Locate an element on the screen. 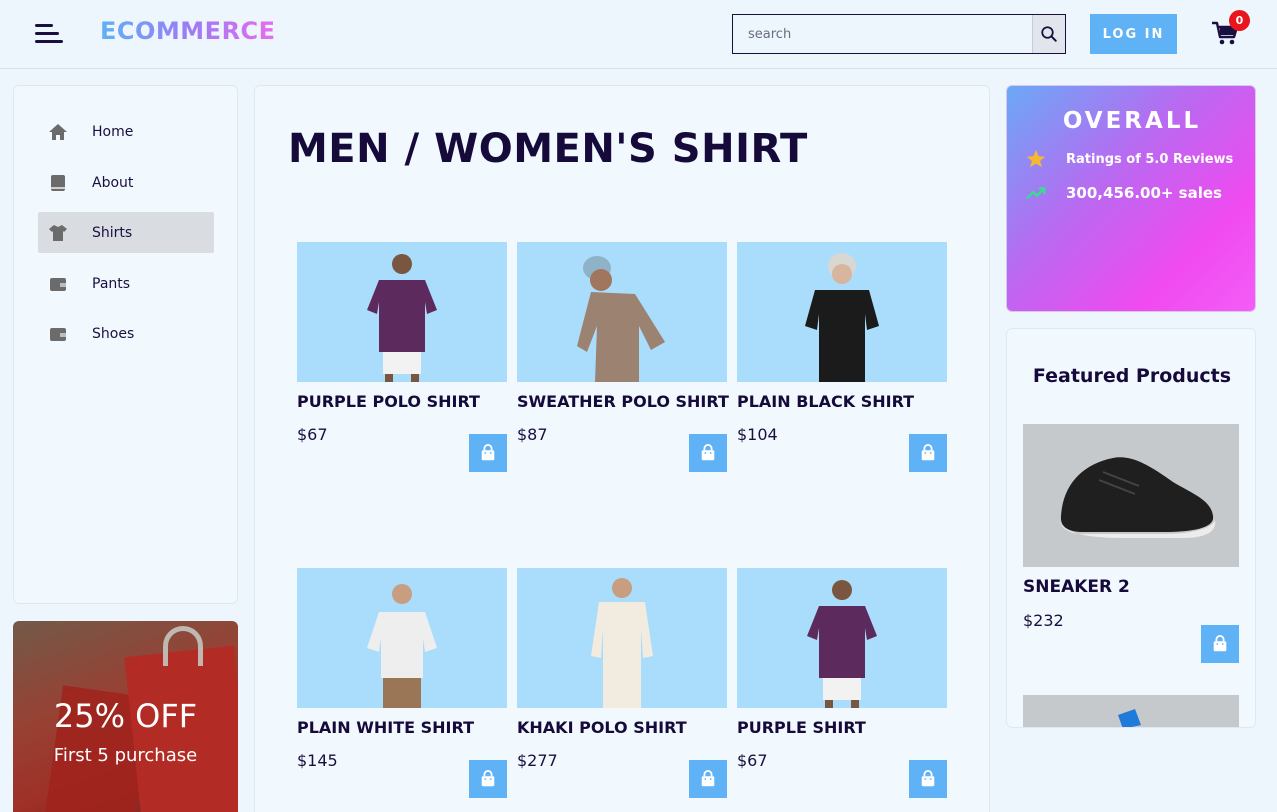  shirt-icon is located at coordinates (58, 233).